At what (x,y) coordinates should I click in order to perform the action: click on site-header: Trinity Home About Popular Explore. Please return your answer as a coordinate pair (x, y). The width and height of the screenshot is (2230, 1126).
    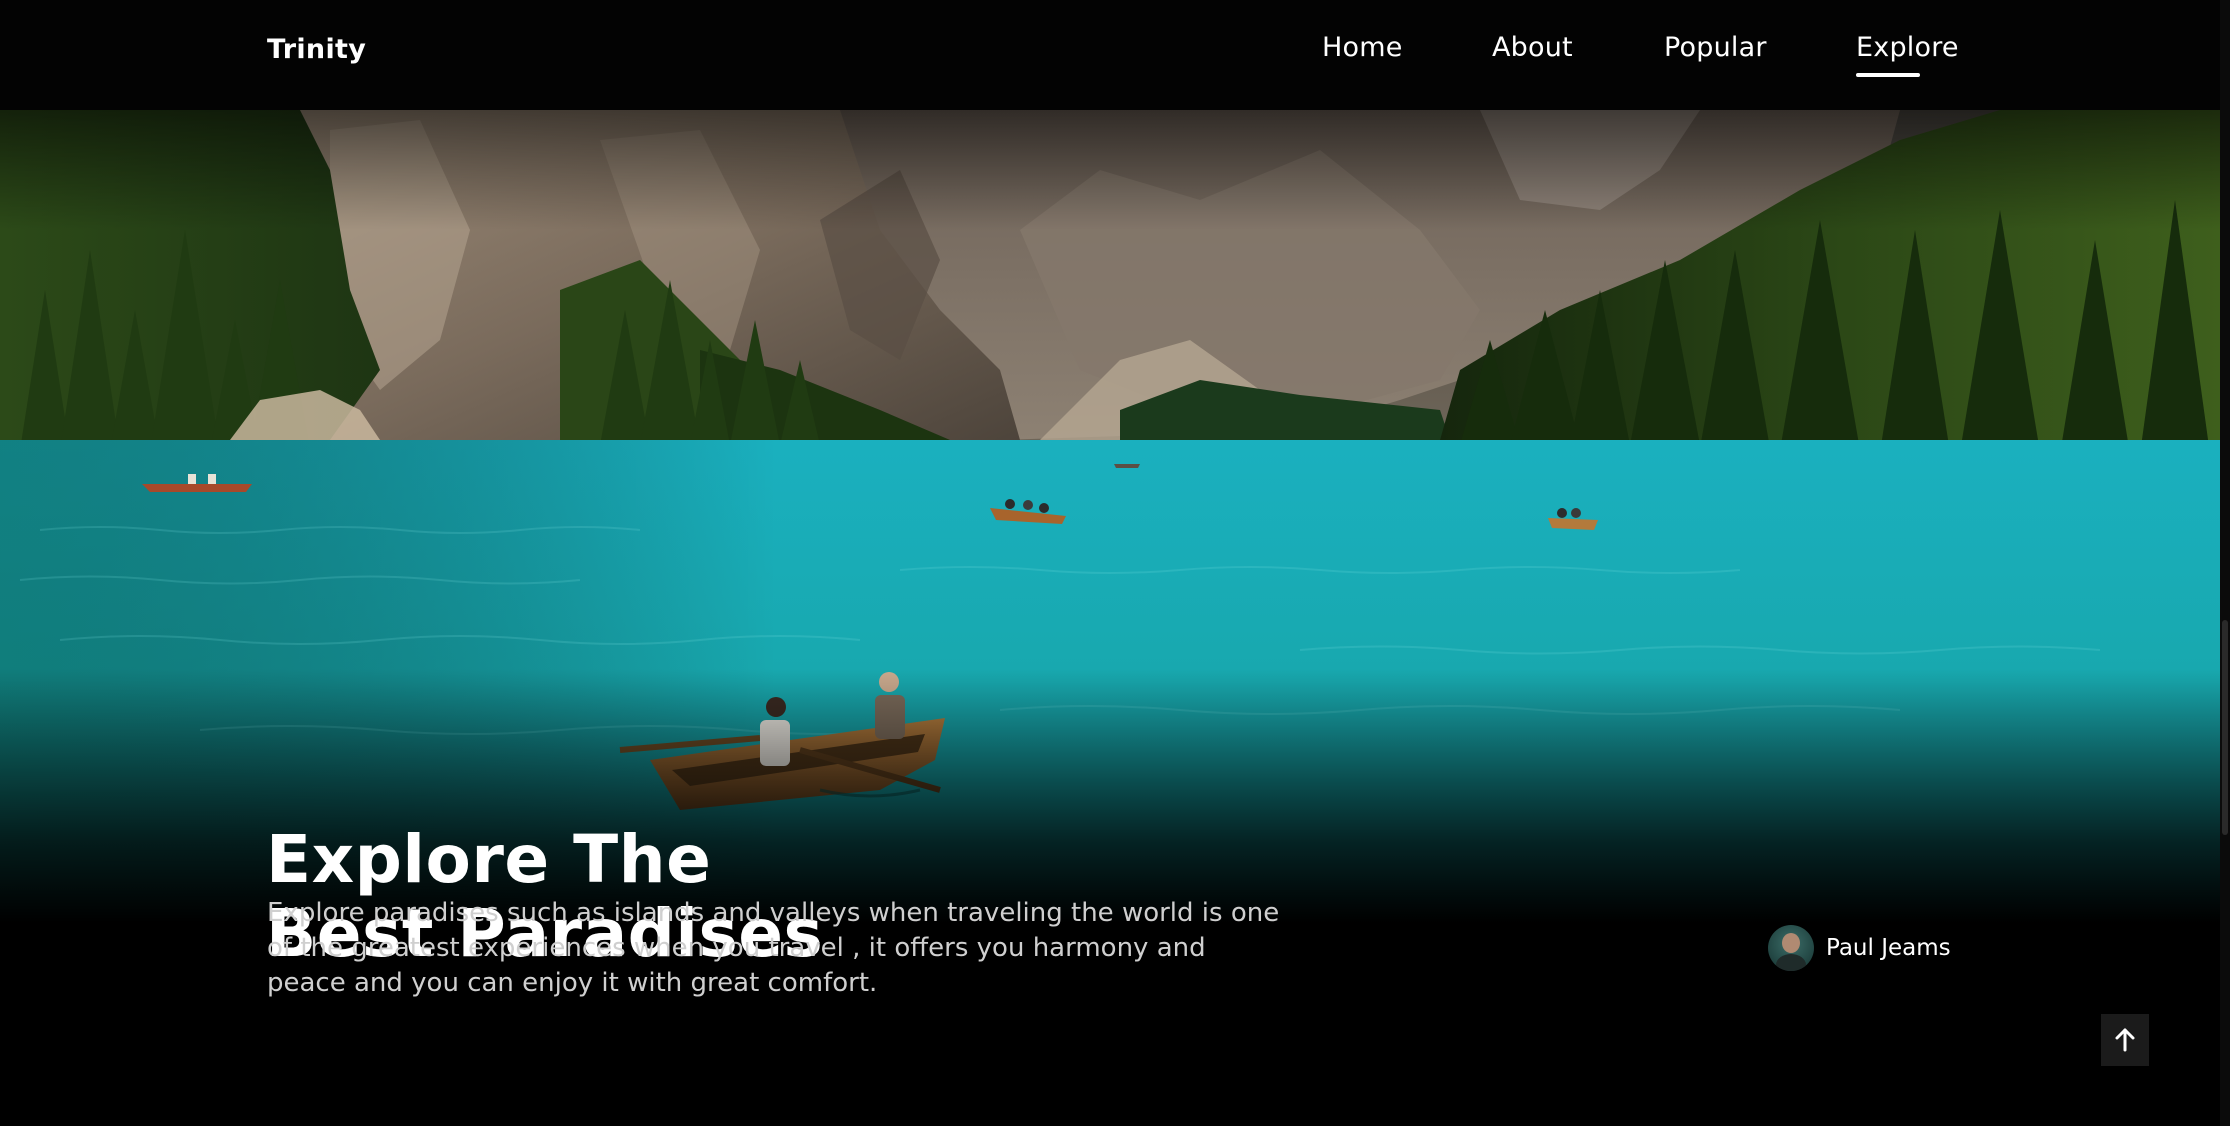
    Looking at the image, I should click on (1115, 55).